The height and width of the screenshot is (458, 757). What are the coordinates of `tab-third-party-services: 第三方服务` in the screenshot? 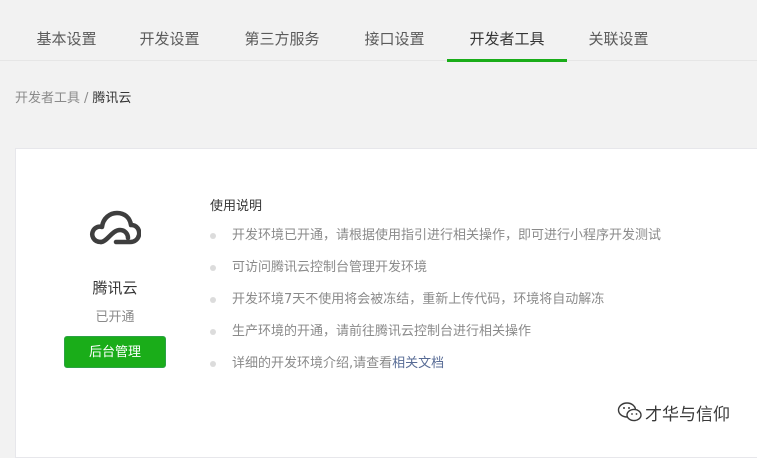 It's located at (282, 30).